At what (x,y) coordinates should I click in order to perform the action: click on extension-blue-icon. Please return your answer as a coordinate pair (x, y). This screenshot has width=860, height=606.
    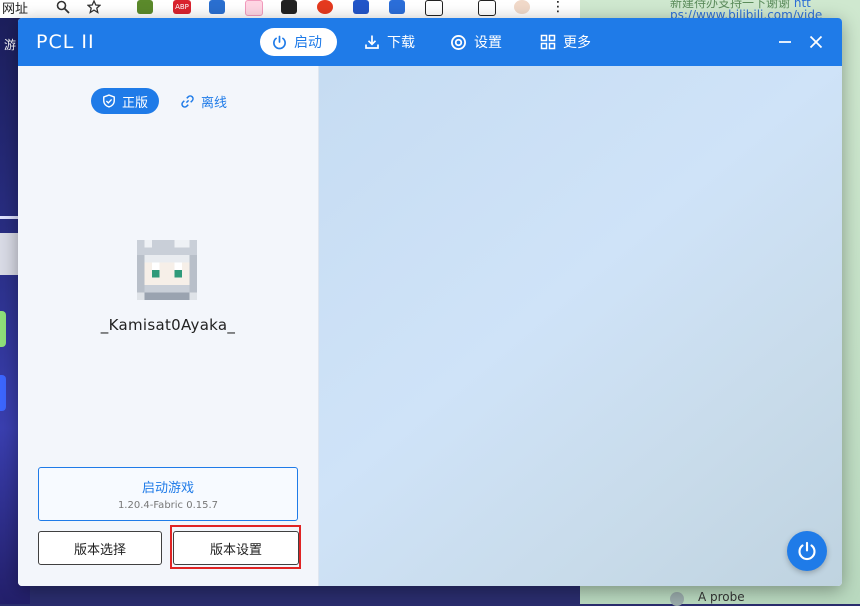
    Looking at the image, I should click on (217, 7).